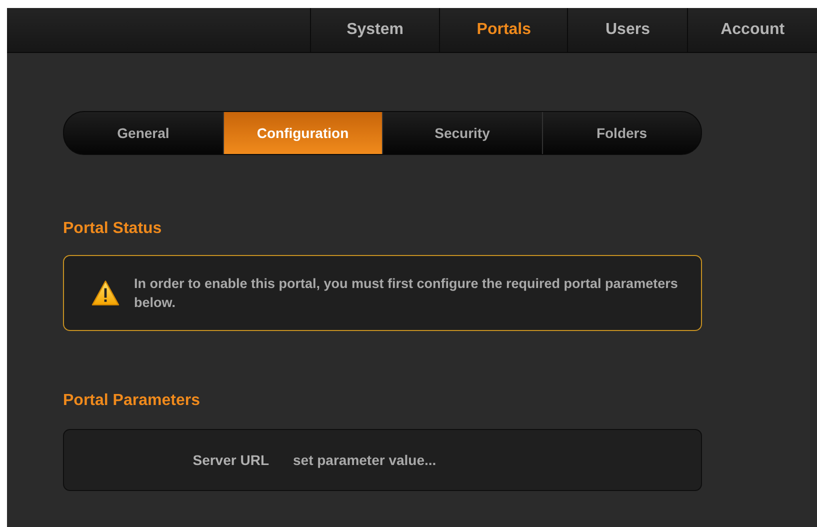  Describe the element at coordinates (621, 133) in the screenshot. I see `tab: Folders` at that location.